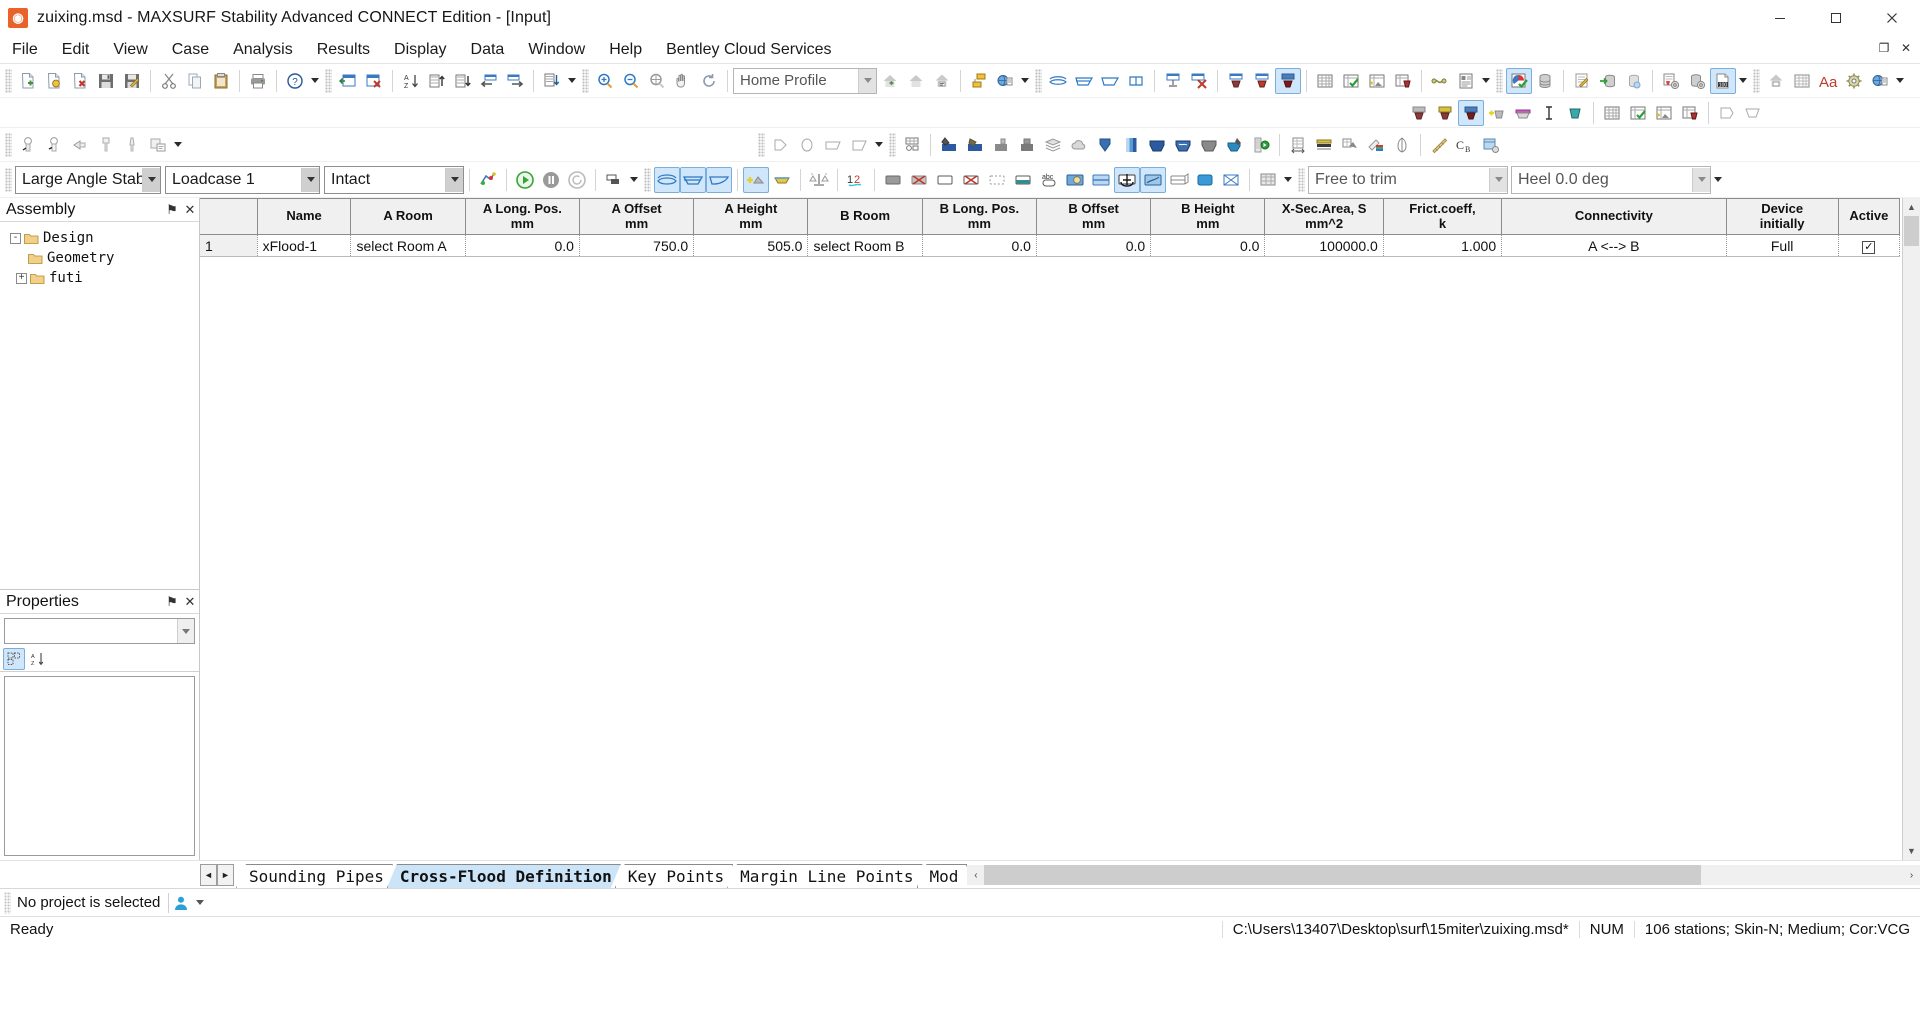 Image resolution: width=1920 pixels, height=1030 pixels. What do you see at coordinates (782, 180) in the screenshot?
I see `hull-icon` at bounding box center [782, 180].